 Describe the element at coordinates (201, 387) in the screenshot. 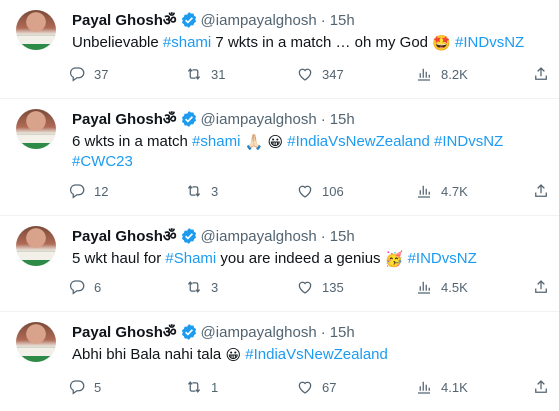

I see `retweet-button: 1` at that location.